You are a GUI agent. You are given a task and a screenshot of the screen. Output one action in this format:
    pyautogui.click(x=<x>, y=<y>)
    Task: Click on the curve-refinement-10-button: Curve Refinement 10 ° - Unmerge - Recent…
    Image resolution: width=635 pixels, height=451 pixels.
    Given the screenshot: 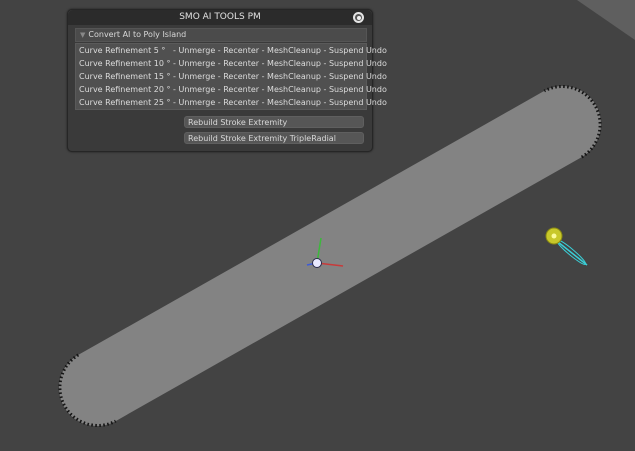 What is the action you would take?
    pyautogui.click(x=231, y=63)
    